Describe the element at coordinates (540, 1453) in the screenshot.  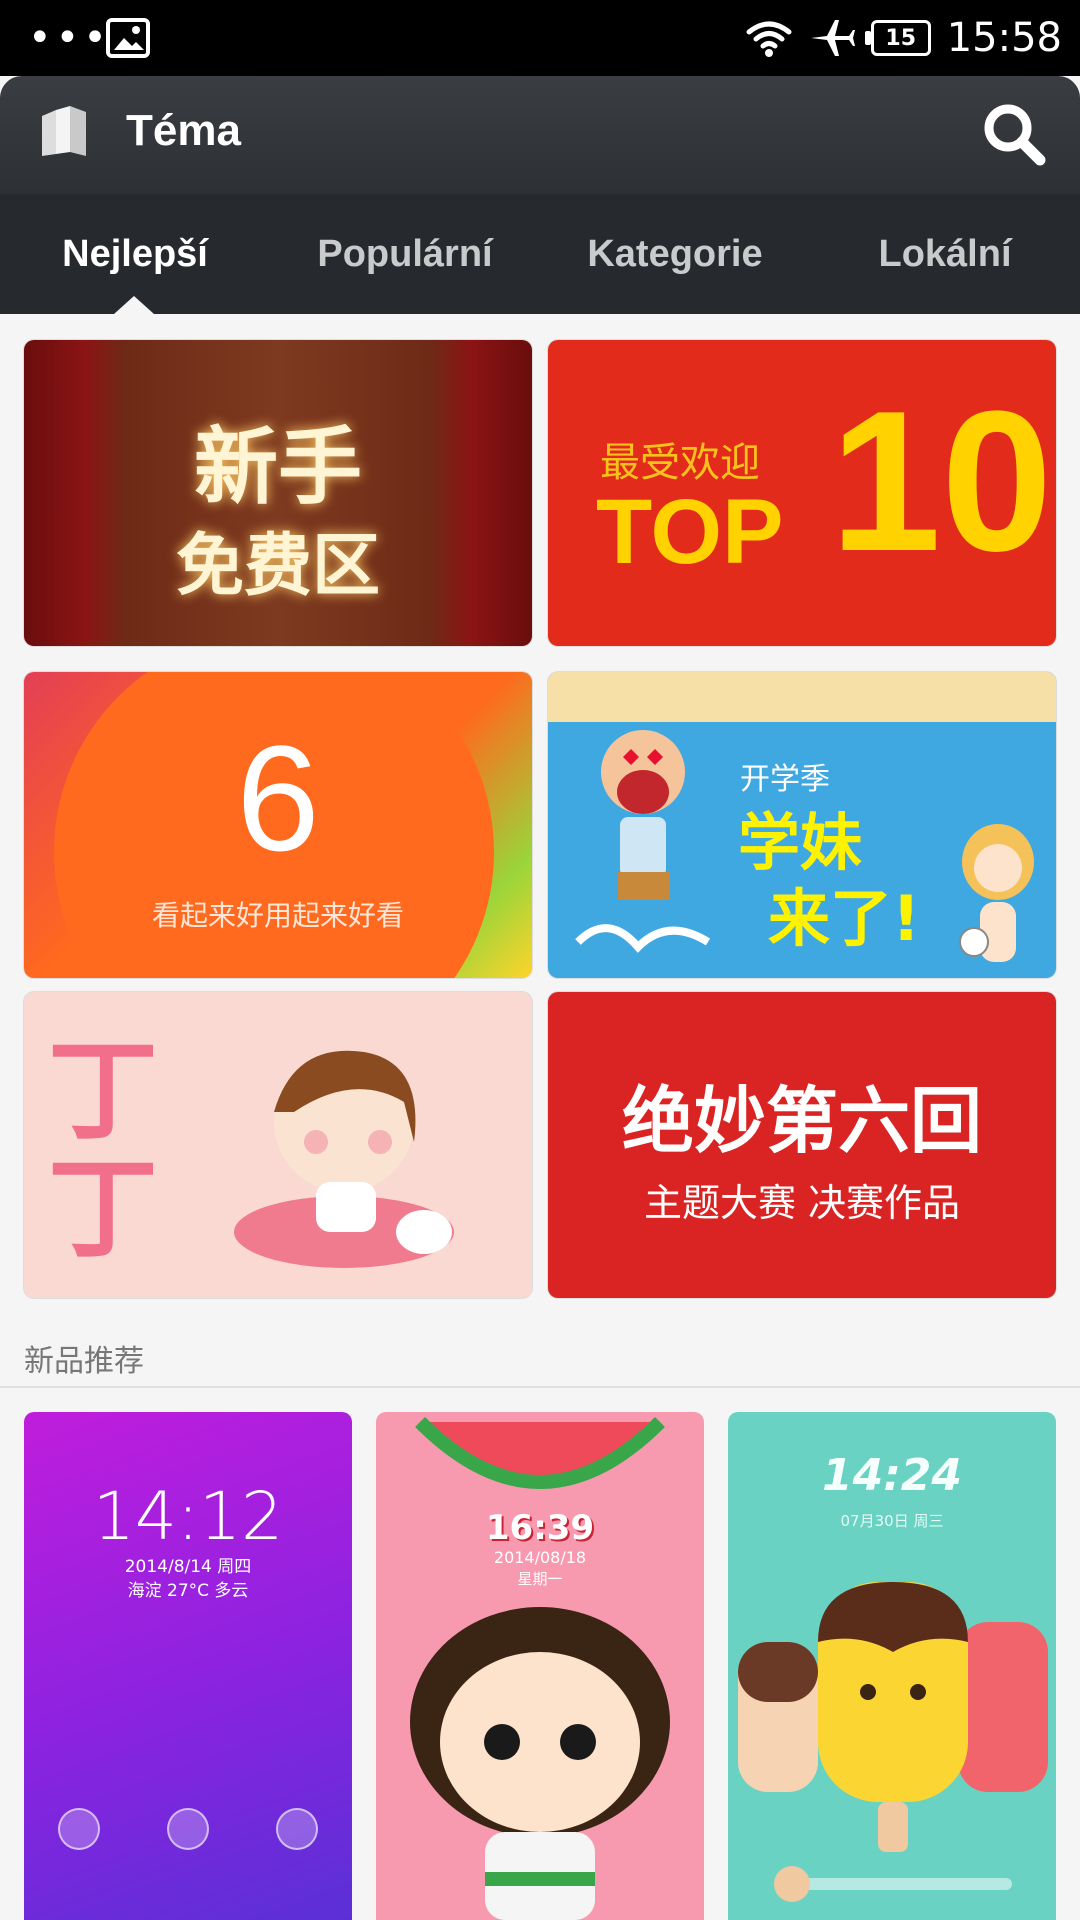
I see `watermelon-illustration` at that location.